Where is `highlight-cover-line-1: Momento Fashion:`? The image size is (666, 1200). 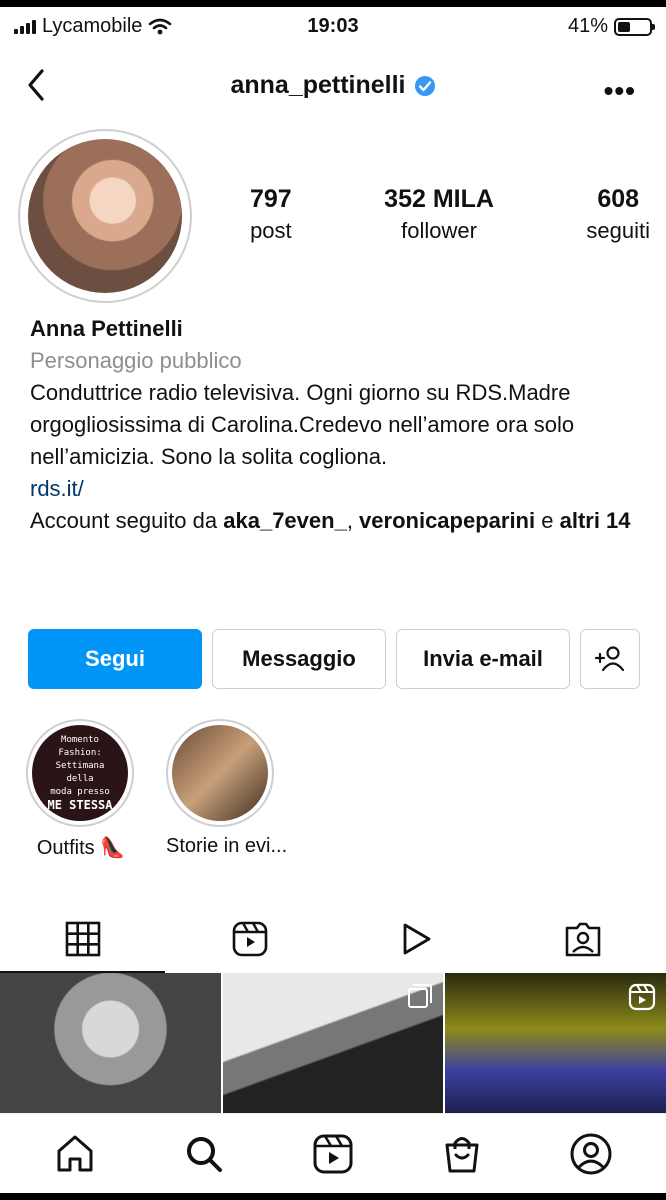 highlight-cover-line-1: Momento Fashion: is located at coordinates (80, 746).